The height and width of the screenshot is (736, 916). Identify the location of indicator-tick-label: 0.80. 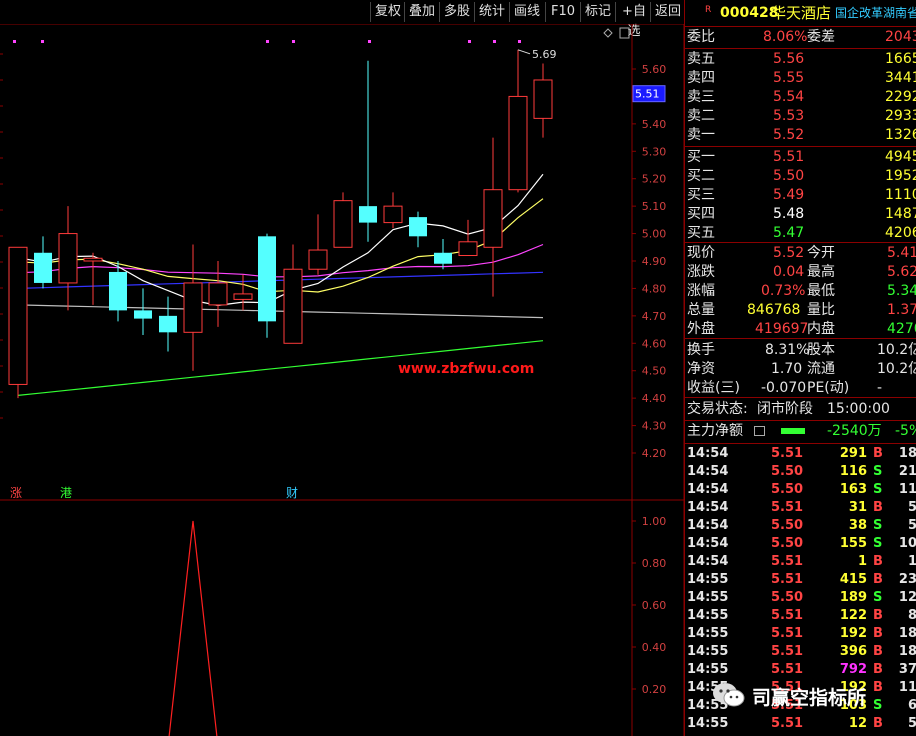
(654, 563).